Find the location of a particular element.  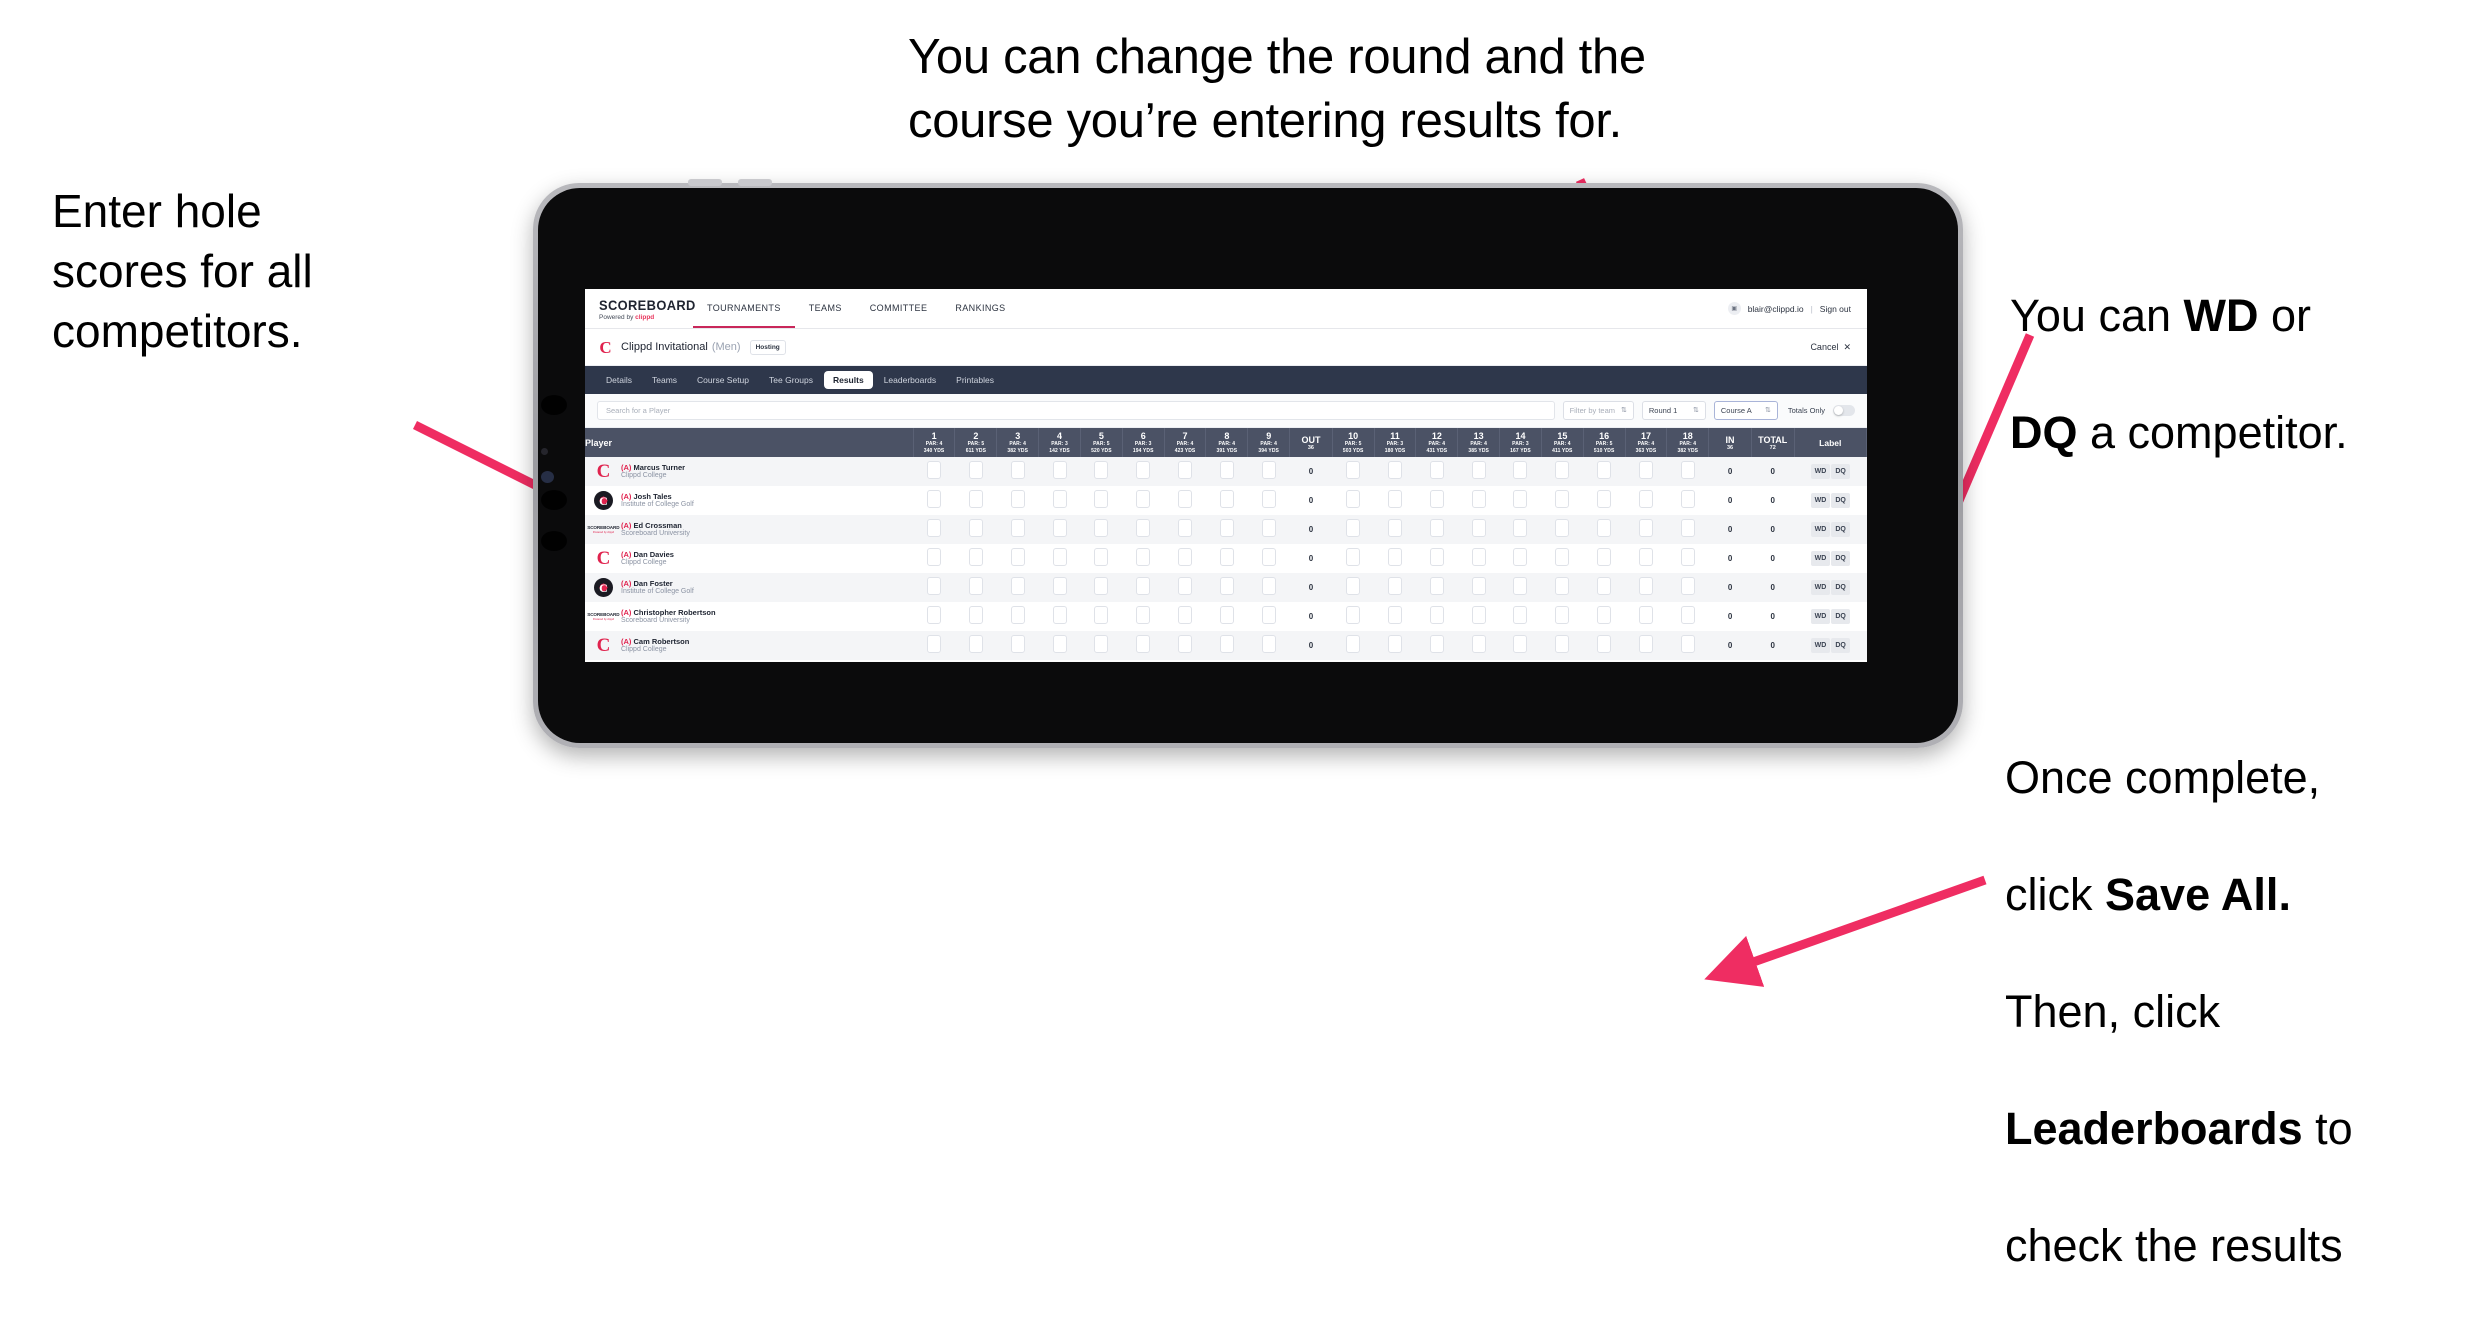

brand-logo: SCOREBOARD Powered by clippd is located at coordinates (640, 308).